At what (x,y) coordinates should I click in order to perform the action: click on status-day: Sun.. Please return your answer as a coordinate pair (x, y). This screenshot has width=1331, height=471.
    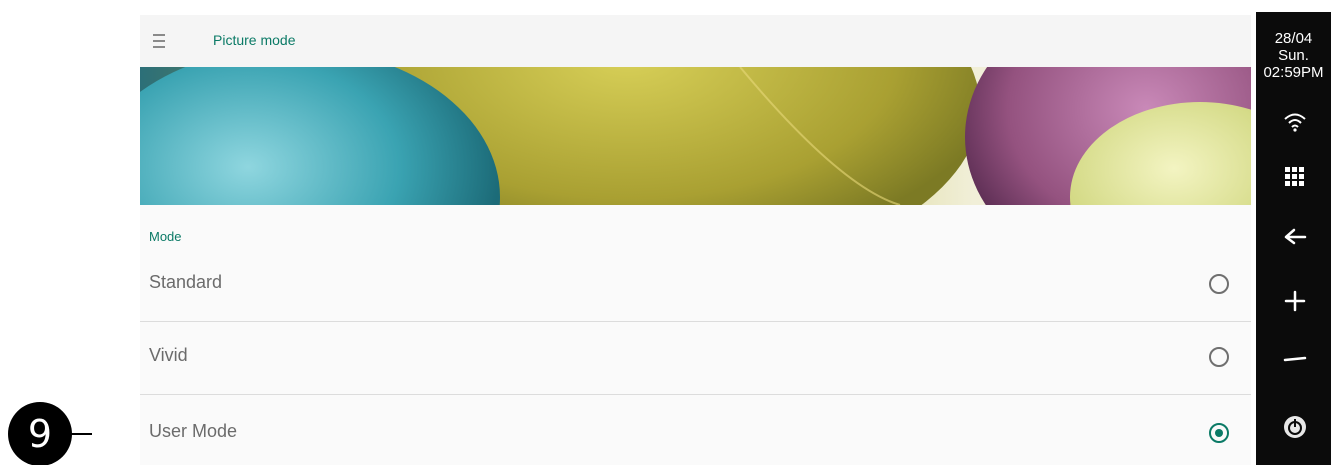
    Looking at the image, I should click on (1293, 55).